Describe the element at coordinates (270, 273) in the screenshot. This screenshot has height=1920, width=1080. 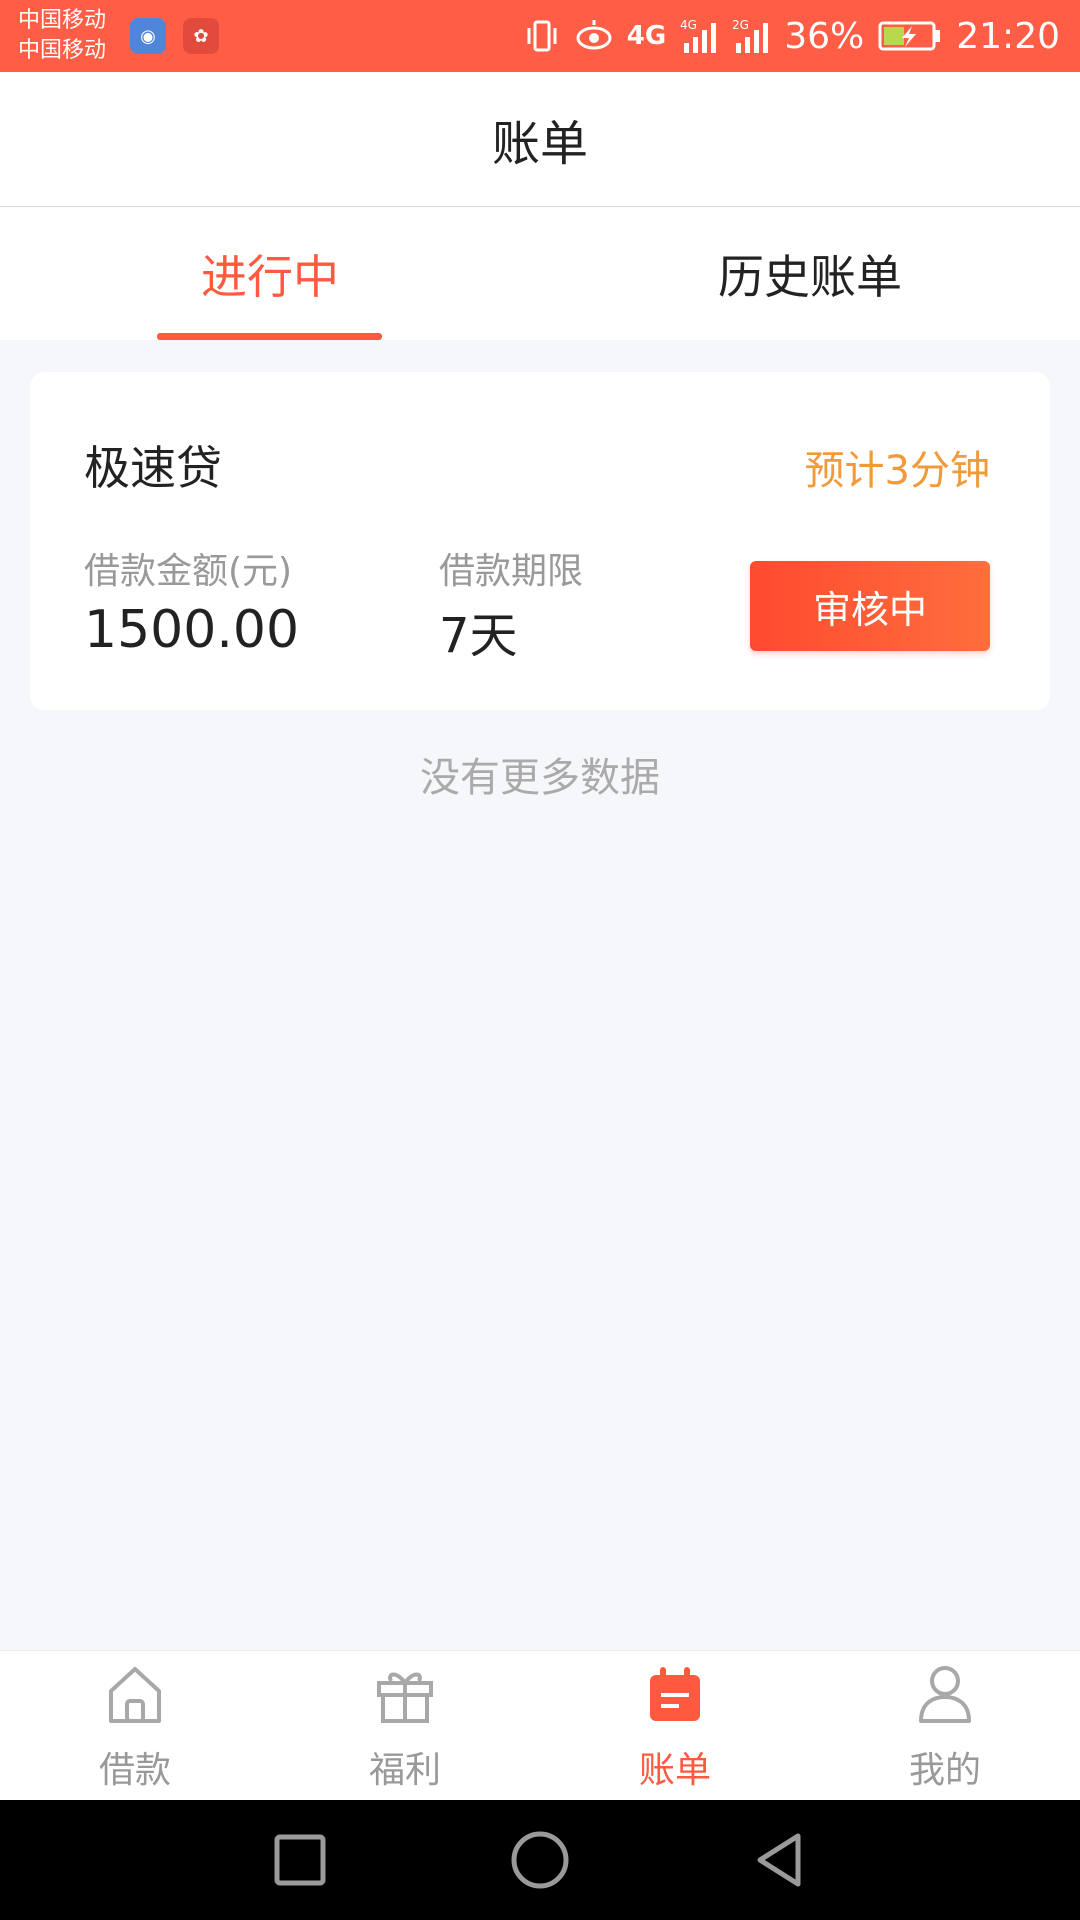
I see `tab-in-progress: 进行中` at that location.